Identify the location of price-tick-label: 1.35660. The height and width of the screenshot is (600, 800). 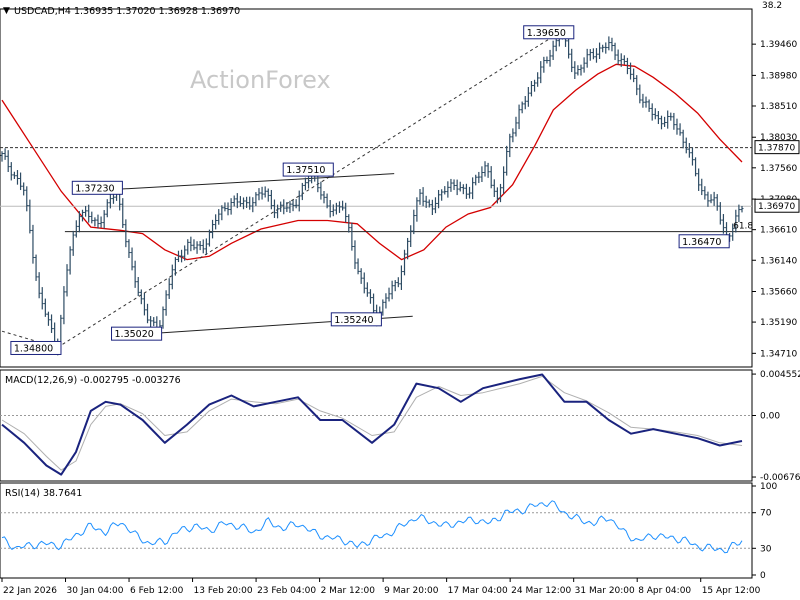
(778, 292).